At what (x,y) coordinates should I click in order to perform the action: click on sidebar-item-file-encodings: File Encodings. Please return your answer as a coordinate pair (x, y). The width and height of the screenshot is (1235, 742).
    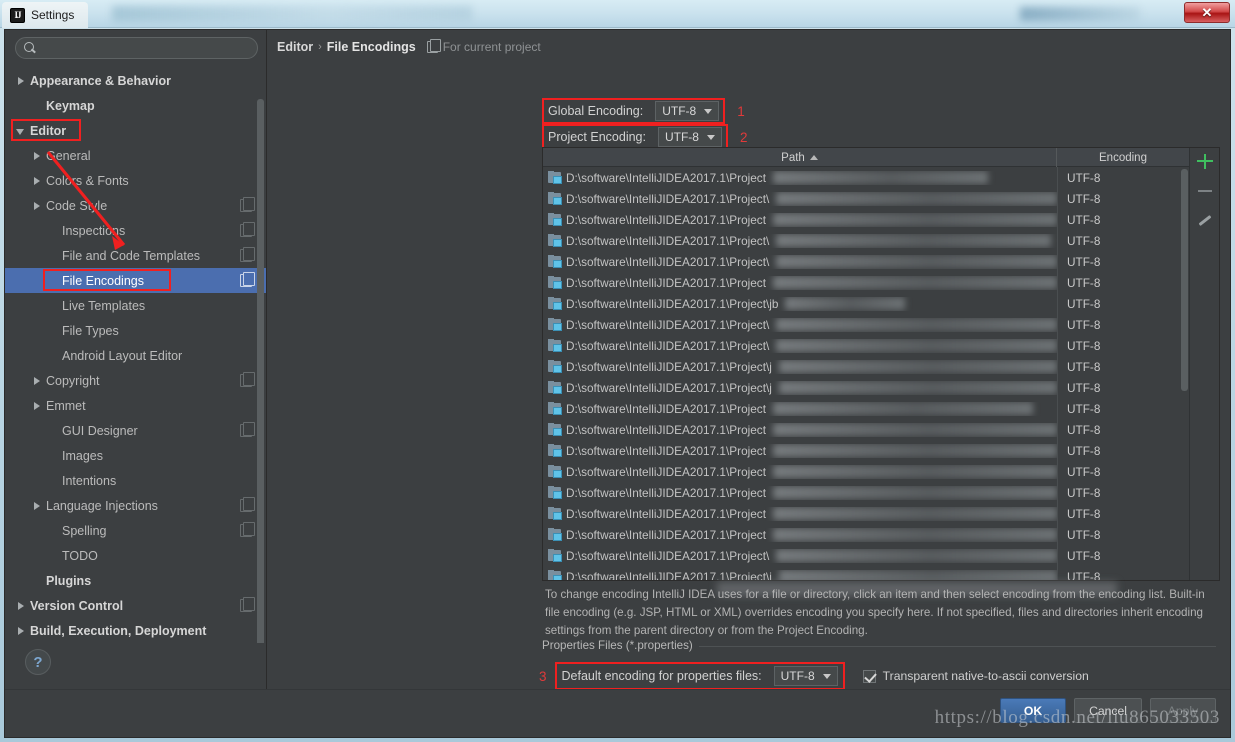
    Looking at the image, I should click on (135, 280).